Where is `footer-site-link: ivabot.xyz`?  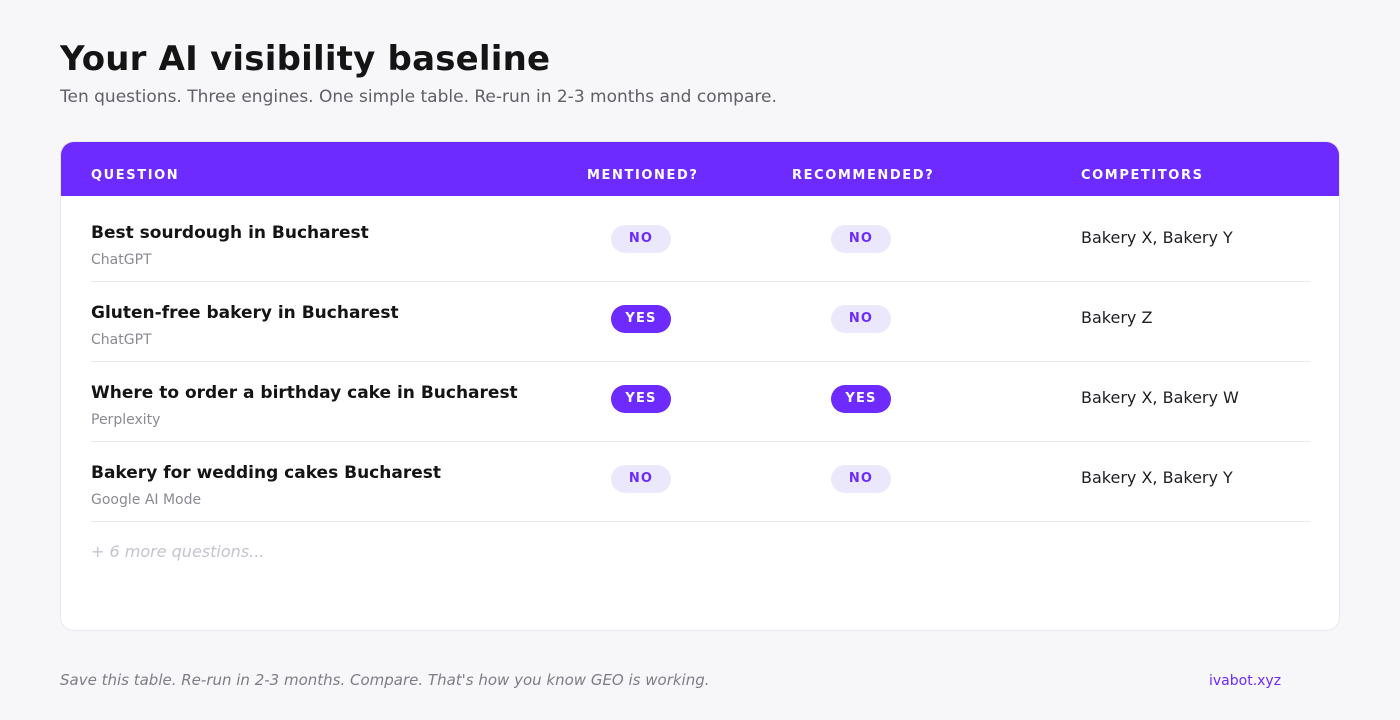 footer-site-link: ivabot.xyz is located at coordinates (1245, 681).